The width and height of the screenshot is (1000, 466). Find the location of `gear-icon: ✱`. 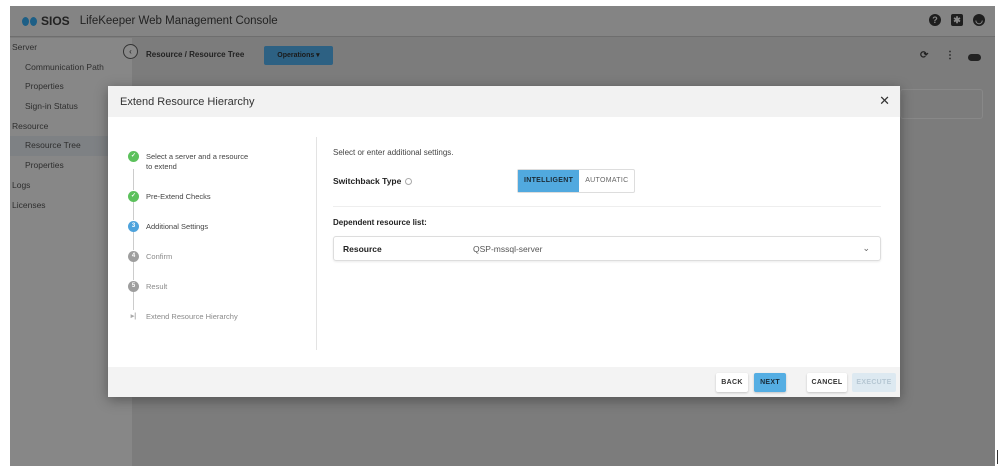

gear-icon: ✱ is located at coordinates (957, 20).